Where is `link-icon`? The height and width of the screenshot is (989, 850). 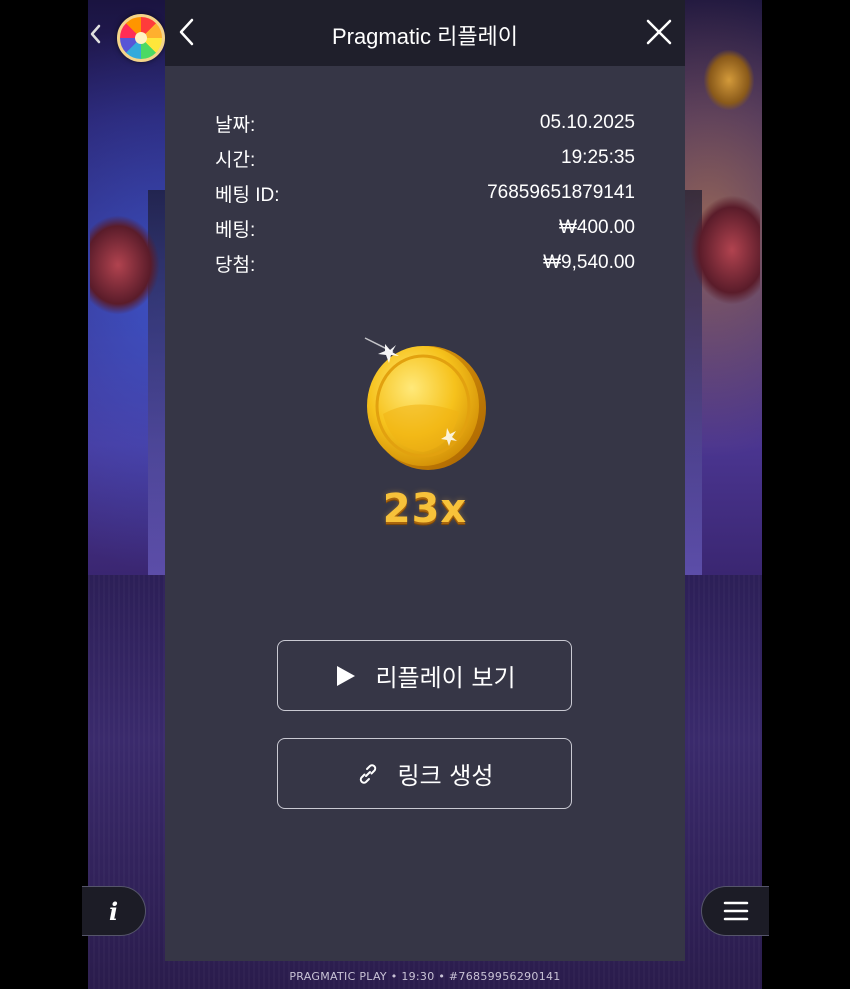 link-icon is located at coordinates (367, 773).